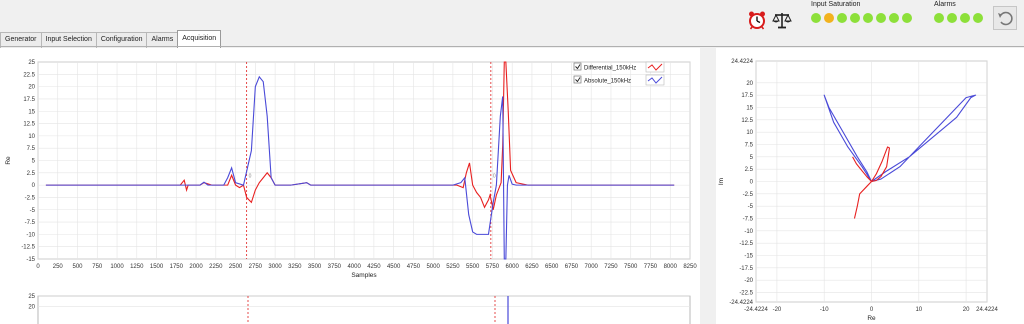  What do you see at coordinates (552, 267) in the screenshot?
I see `x-tick-label: 6500` at bounding box center [552, 267].